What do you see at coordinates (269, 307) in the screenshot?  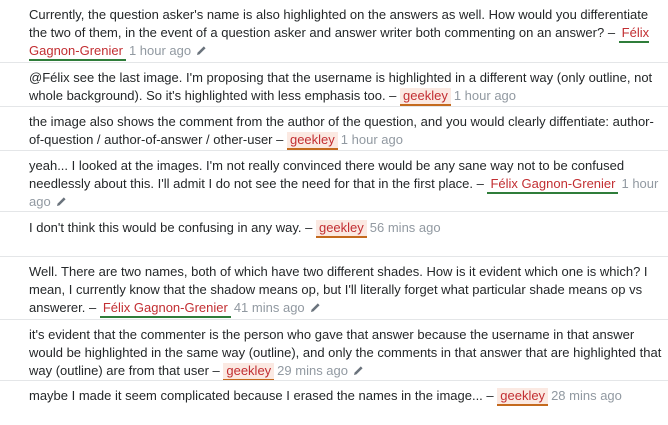 I see `comment-timestamp: 41 mins ago` at bounding box center [269, 307].